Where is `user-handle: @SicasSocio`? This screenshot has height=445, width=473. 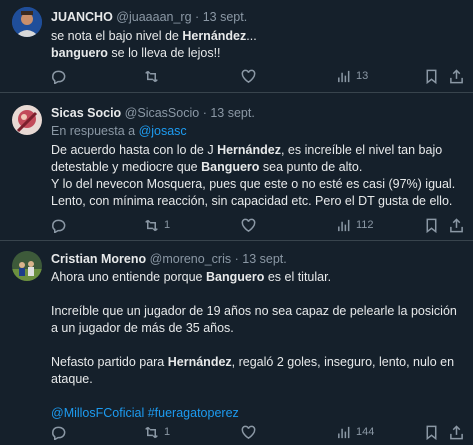
user-handle: @SicasSocio is located at coordinates (162, 113).